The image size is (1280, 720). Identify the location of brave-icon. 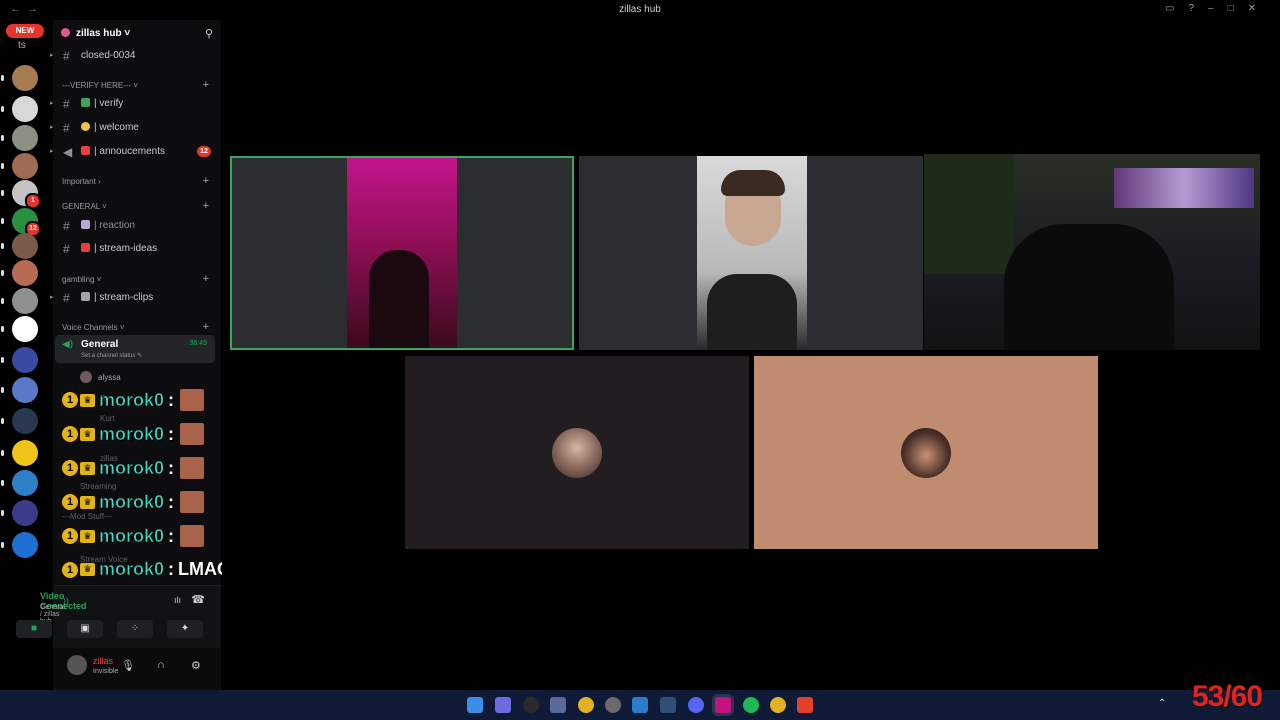
(805, 705).